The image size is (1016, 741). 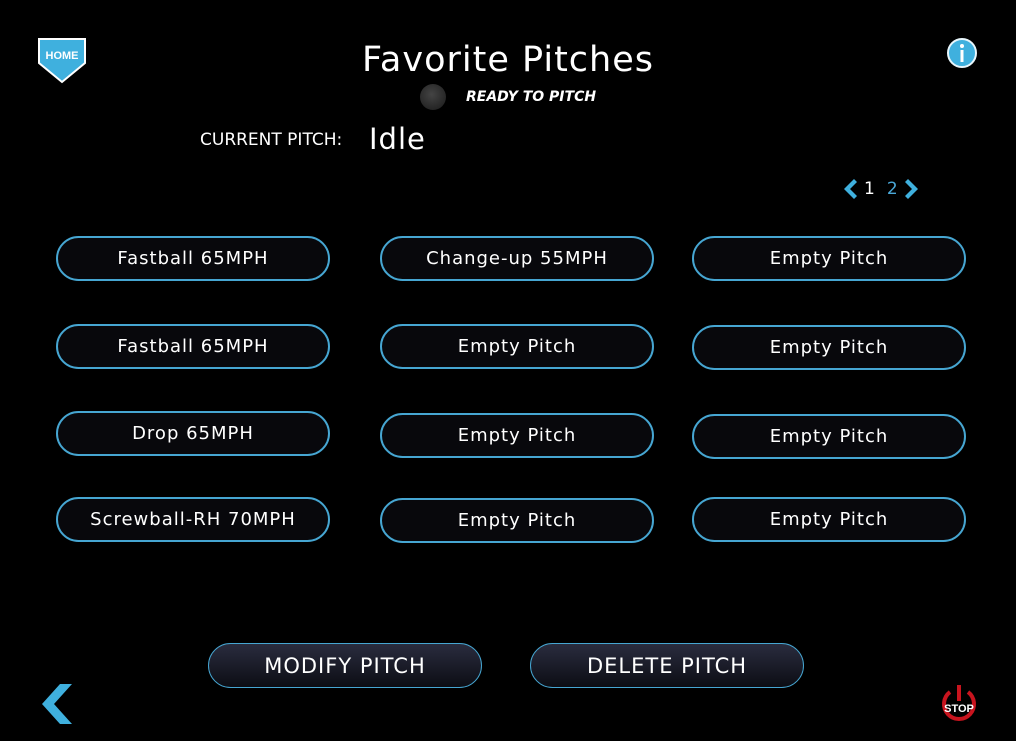 What do you see at coordinates (869, 189) in the screenshot?
I see `page-1-button: 1` at bounding box center [869, 189].